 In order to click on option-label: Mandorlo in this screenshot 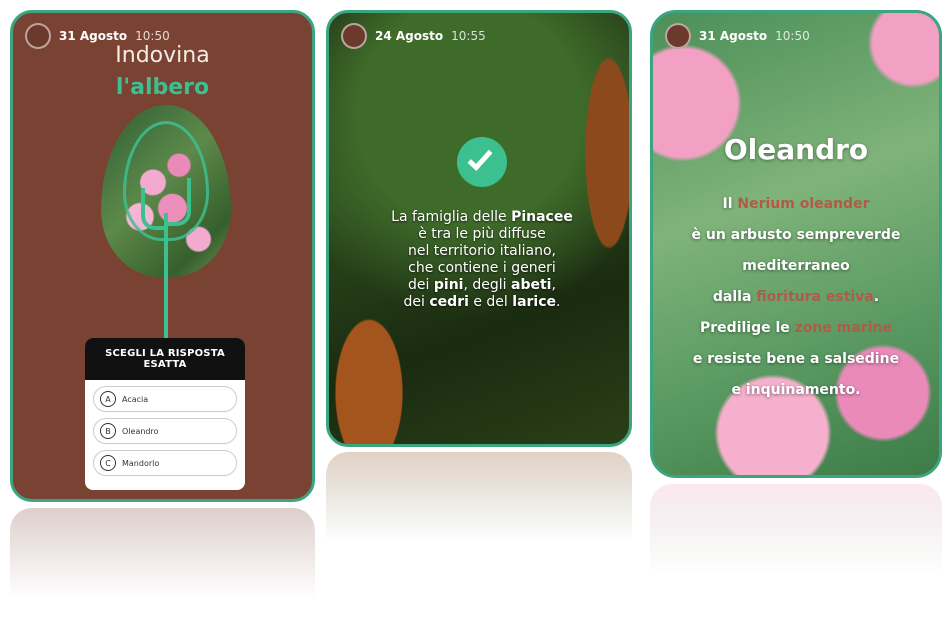, I will do `click(141, 463)`.